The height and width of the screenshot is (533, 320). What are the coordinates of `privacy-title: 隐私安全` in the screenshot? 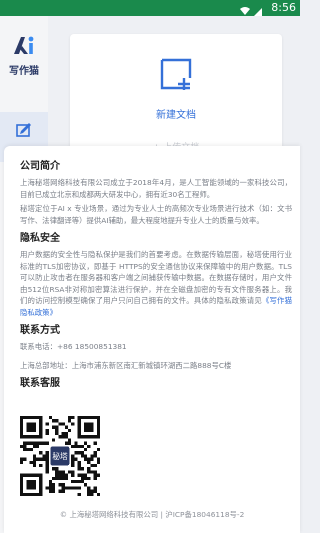 It's located at (40, 238).